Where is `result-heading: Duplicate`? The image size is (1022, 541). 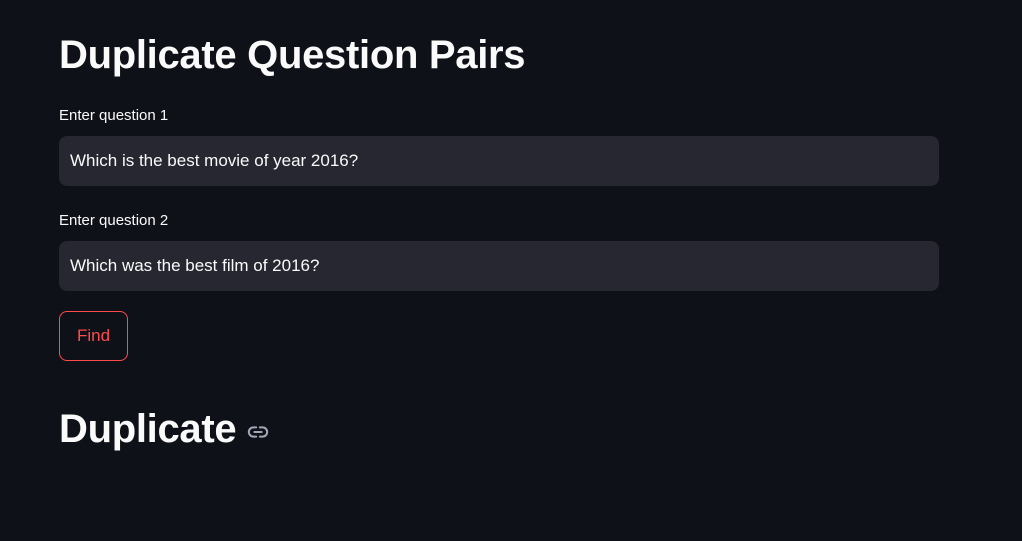 result-heading: Duplicate is located at coordinates (164, 429).